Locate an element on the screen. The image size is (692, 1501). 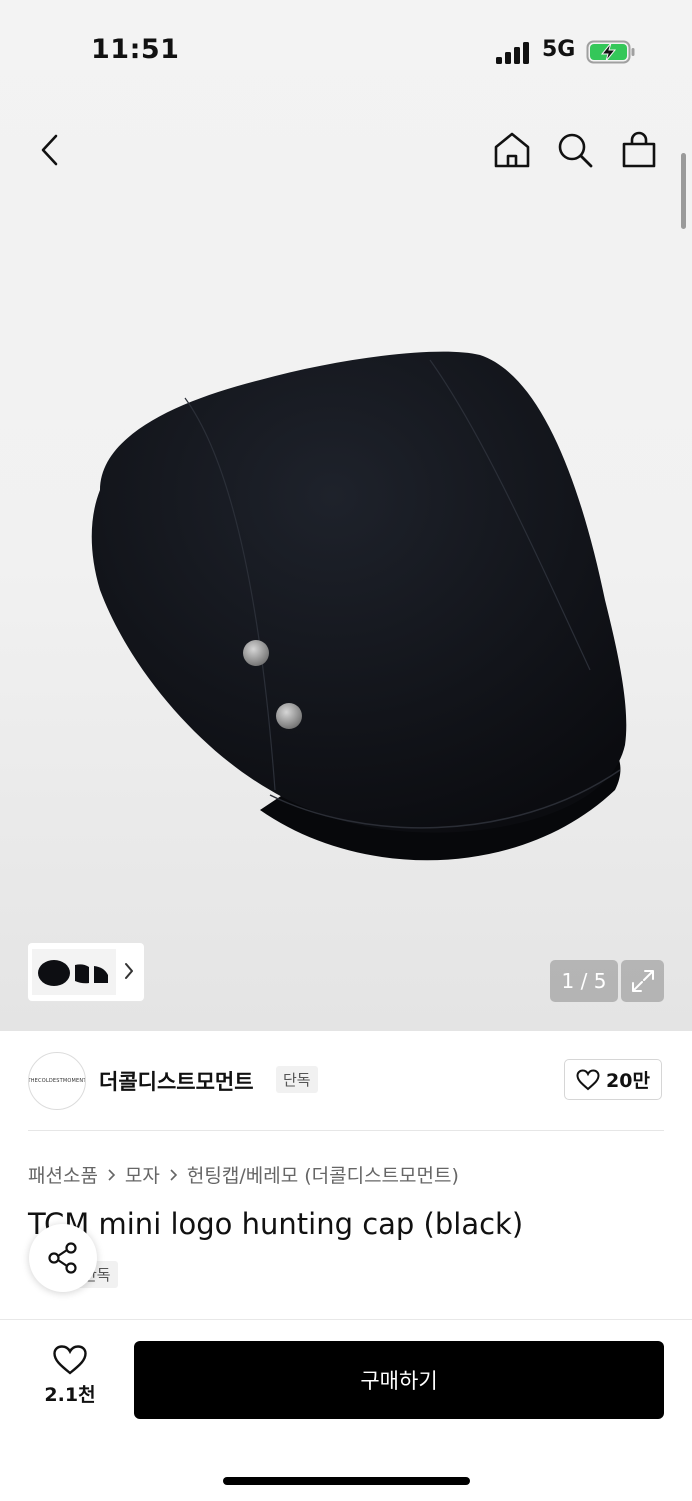
home-button is located at coordinates (512, 150).